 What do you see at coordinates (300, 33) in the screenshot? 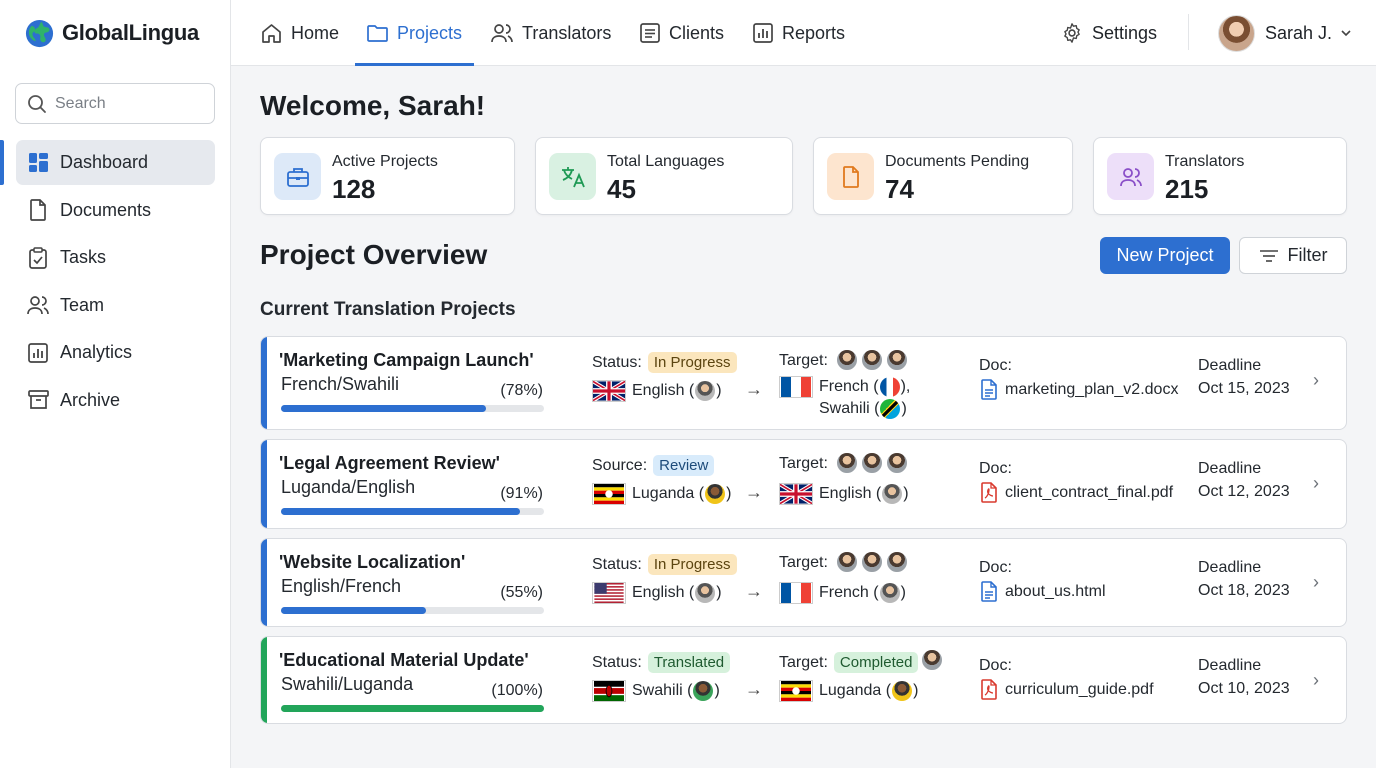
I see `tab-home: Home` at bounding box center [300, 33].